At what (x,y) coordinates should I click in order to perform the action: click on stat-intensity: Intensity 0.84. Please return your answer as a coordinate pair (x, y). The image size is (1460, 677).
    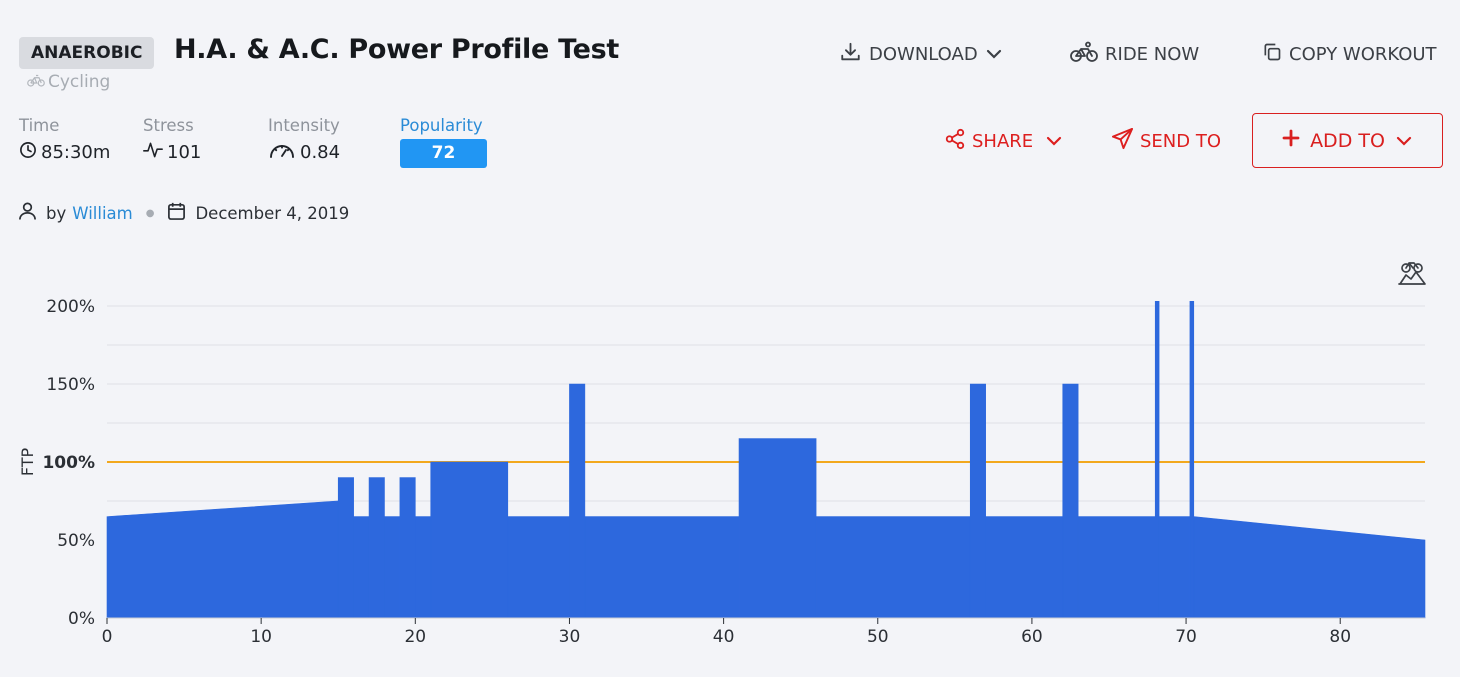
    Looking at the image, I should click on (304, 140).